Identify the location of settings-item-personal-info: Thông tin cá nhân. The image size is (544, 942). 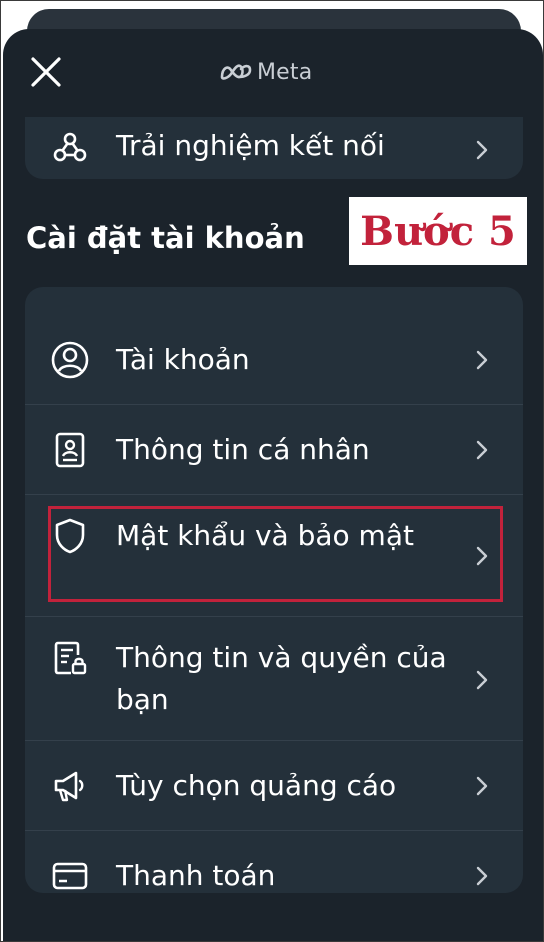
(274, 450).